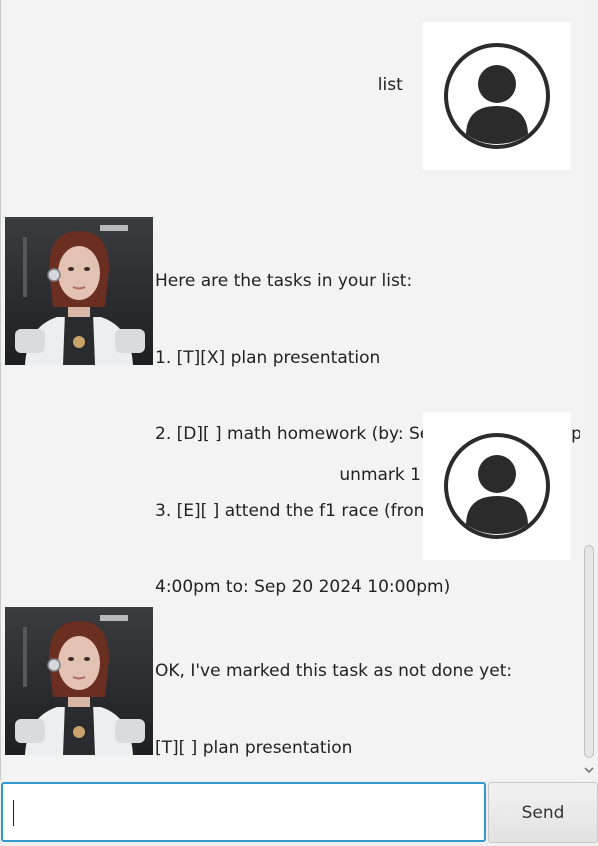 The width and height of the screenshot is (598, 846). Describe the element at coordinates (243, 812) in the screenshot. I see `message-input` at that location.